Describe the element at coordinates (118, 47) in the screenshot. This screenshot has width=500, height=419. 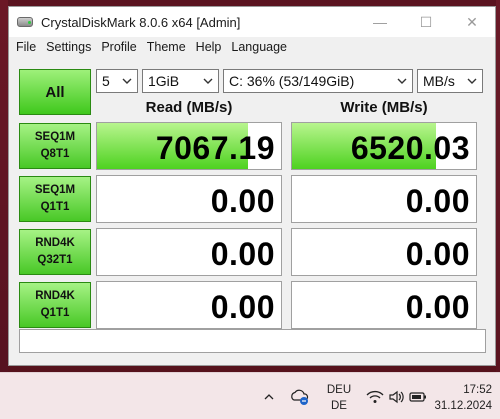
I see `menu-profile: Profile` at that location.